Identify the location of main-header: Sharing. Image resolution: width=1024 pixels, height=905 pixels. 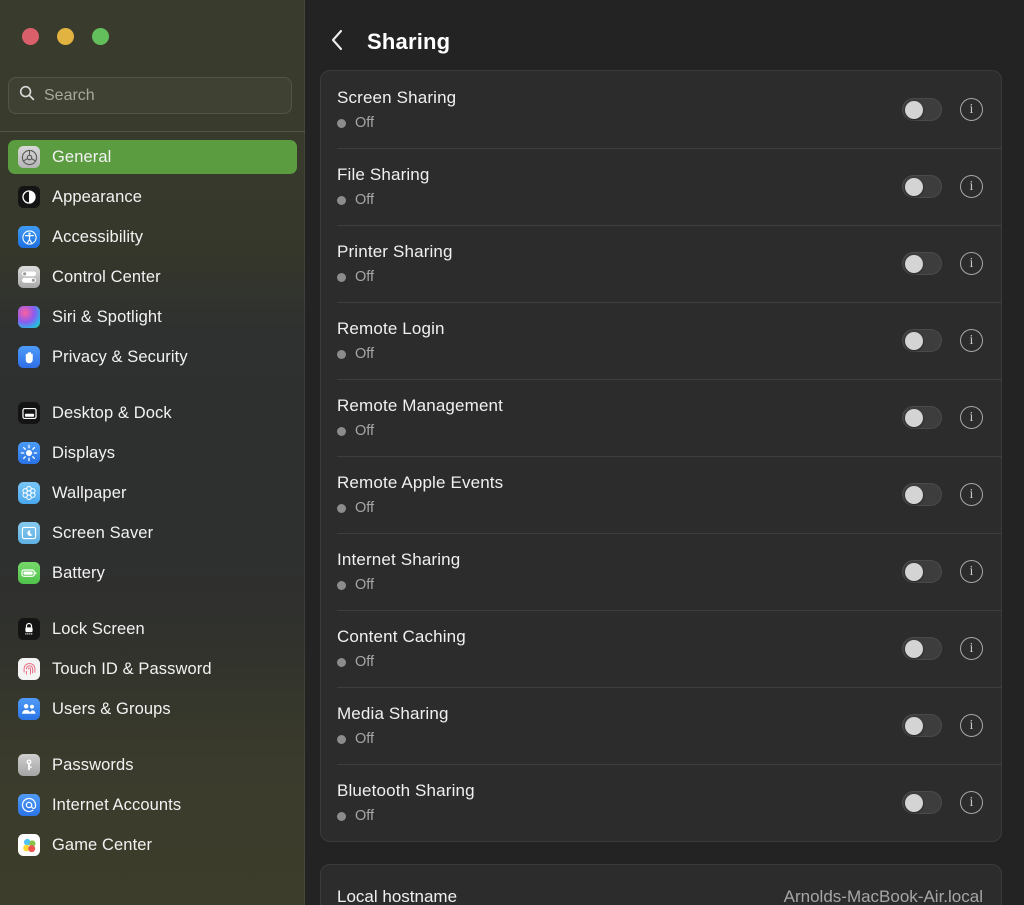
(664, 31).